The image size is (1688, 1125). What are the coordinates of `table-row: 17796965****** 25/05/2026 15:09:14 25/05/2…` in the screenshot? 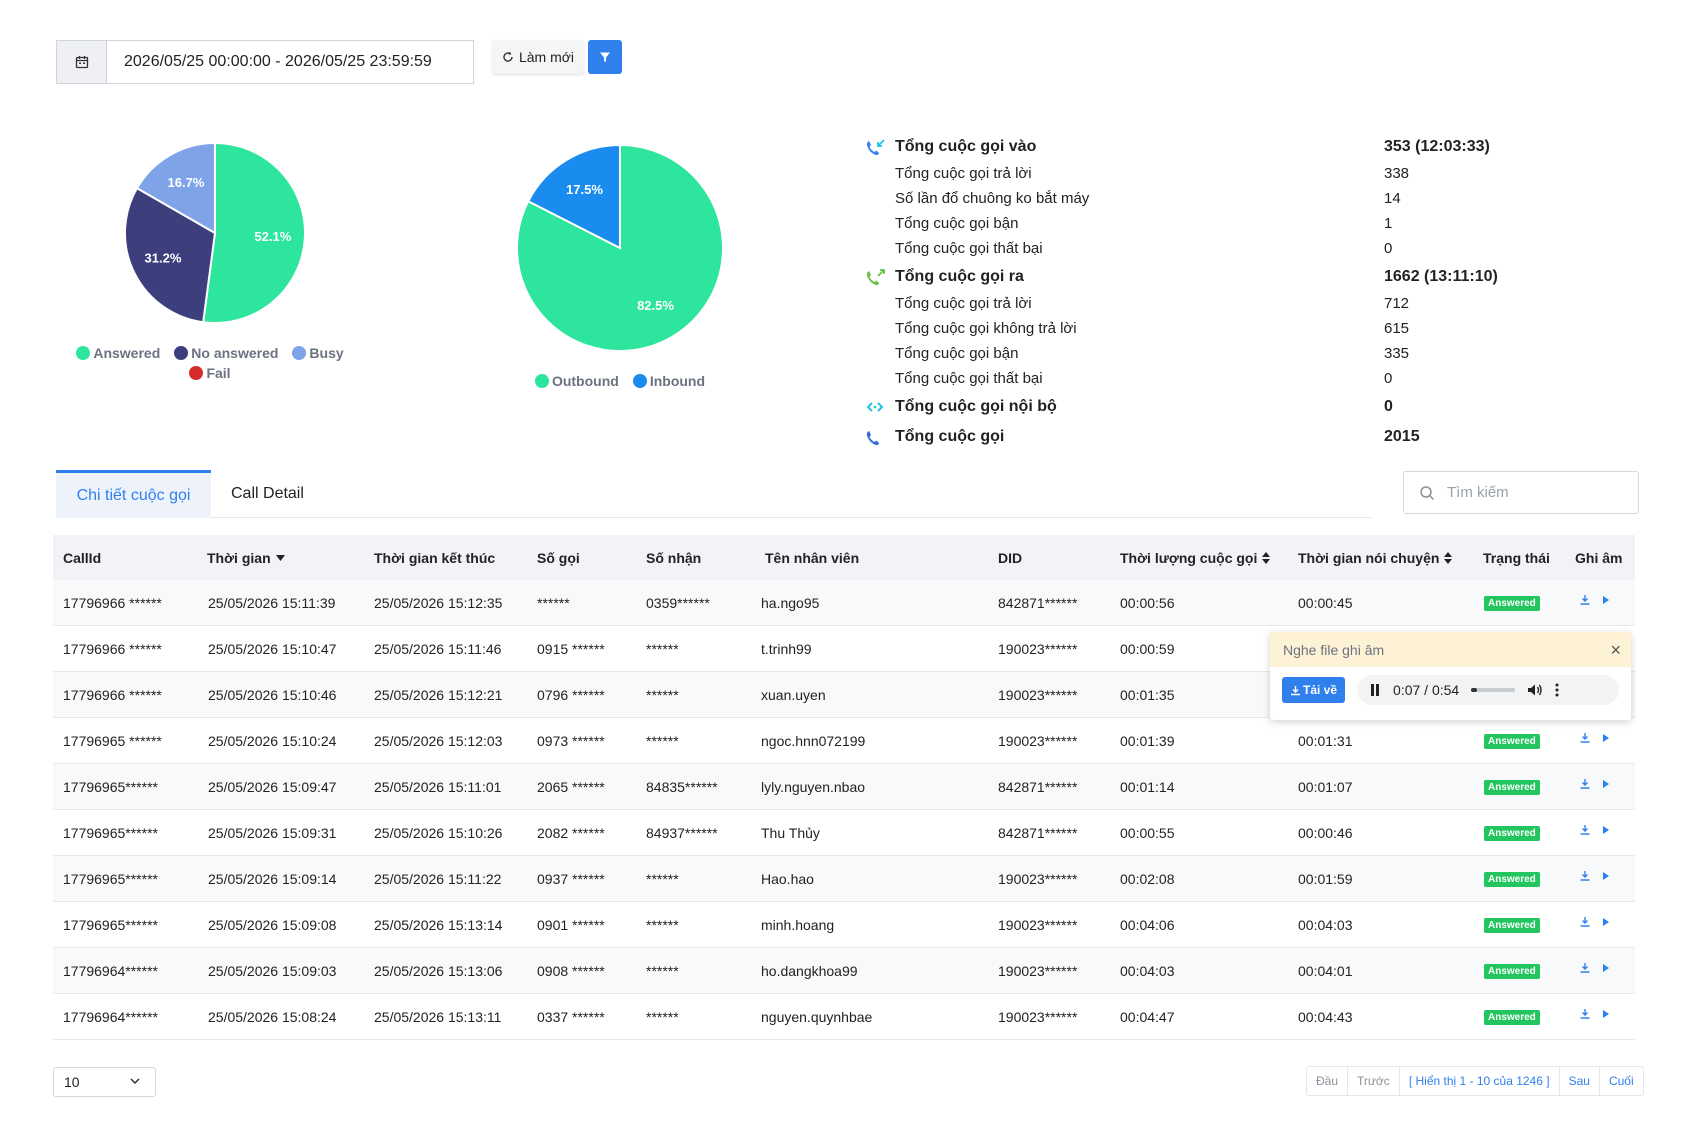 It's located at (844, 879).